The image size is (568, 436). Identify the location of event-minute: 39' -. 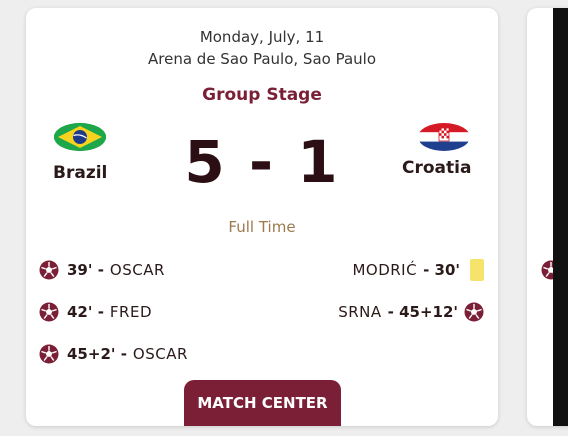
(85, 270).